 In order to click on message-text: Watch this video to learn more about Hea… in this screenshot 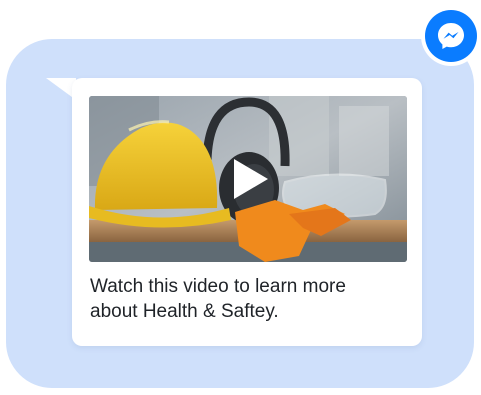, I will do `click(250, 299)`.